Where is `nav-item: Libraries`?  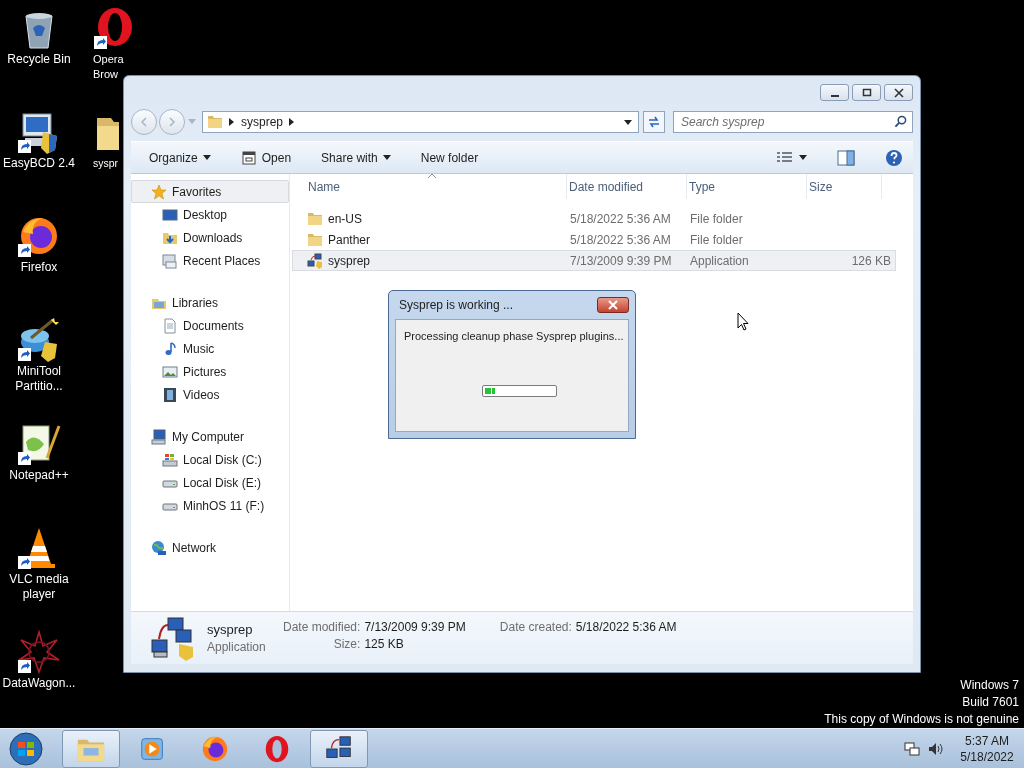 nav-item: Libraries is located at coordinates (210, 302).